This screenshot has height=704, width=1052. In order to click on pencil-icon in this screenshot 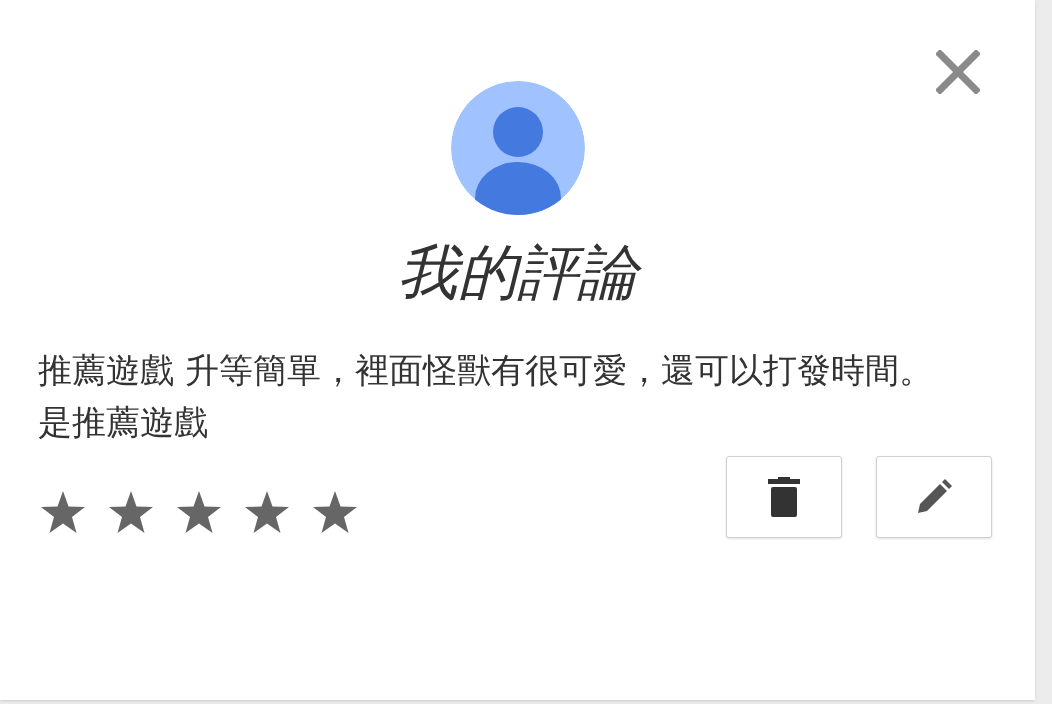, I will do `click(934, 497)`.